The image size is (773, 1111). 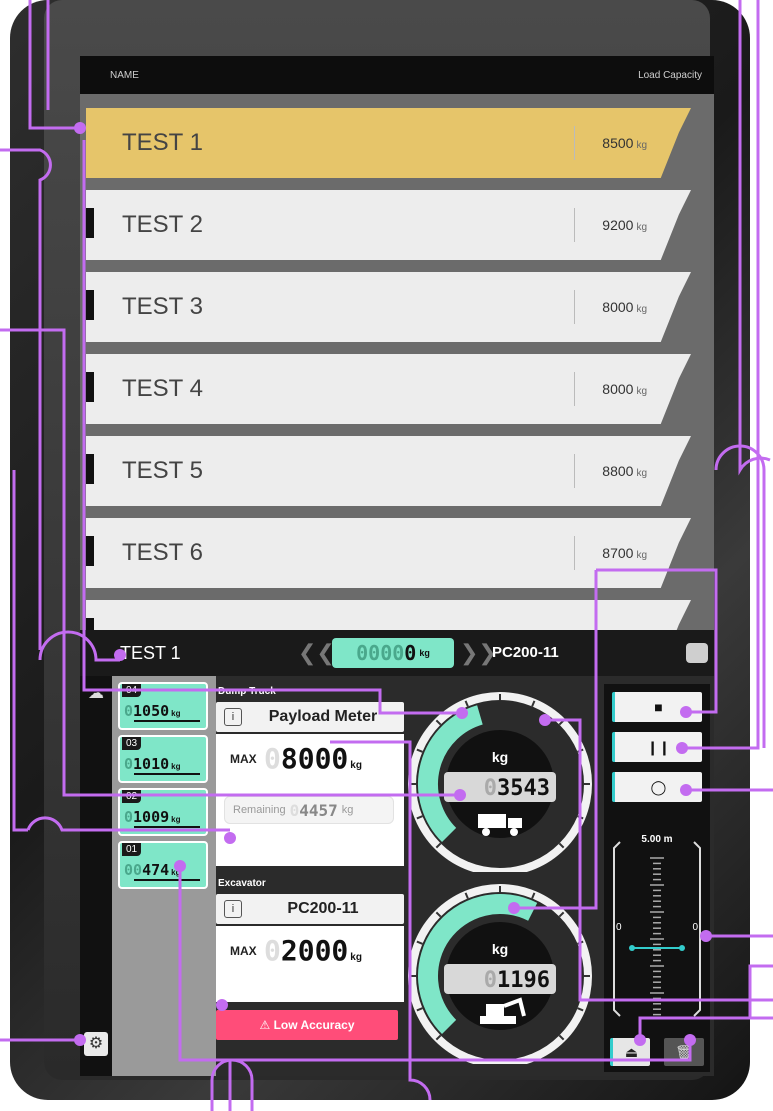 I want to click on list-item: TEST 1 8500 kg, so click(x=388, y=143).